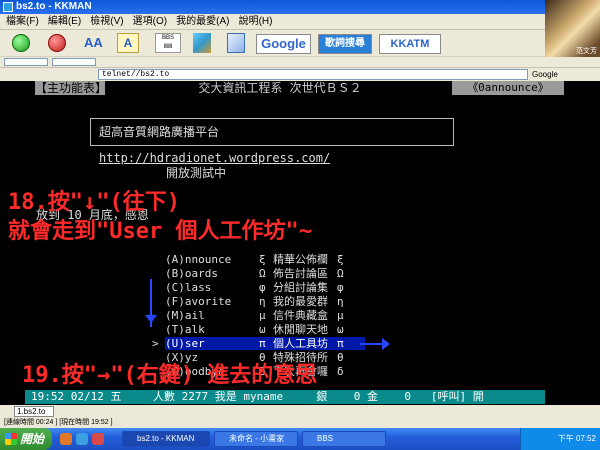  What do you see at coordinates (85, 397) in the screenshot?
I see `status-time: 19:52 02/12 五` at bounding box center [85, 397].